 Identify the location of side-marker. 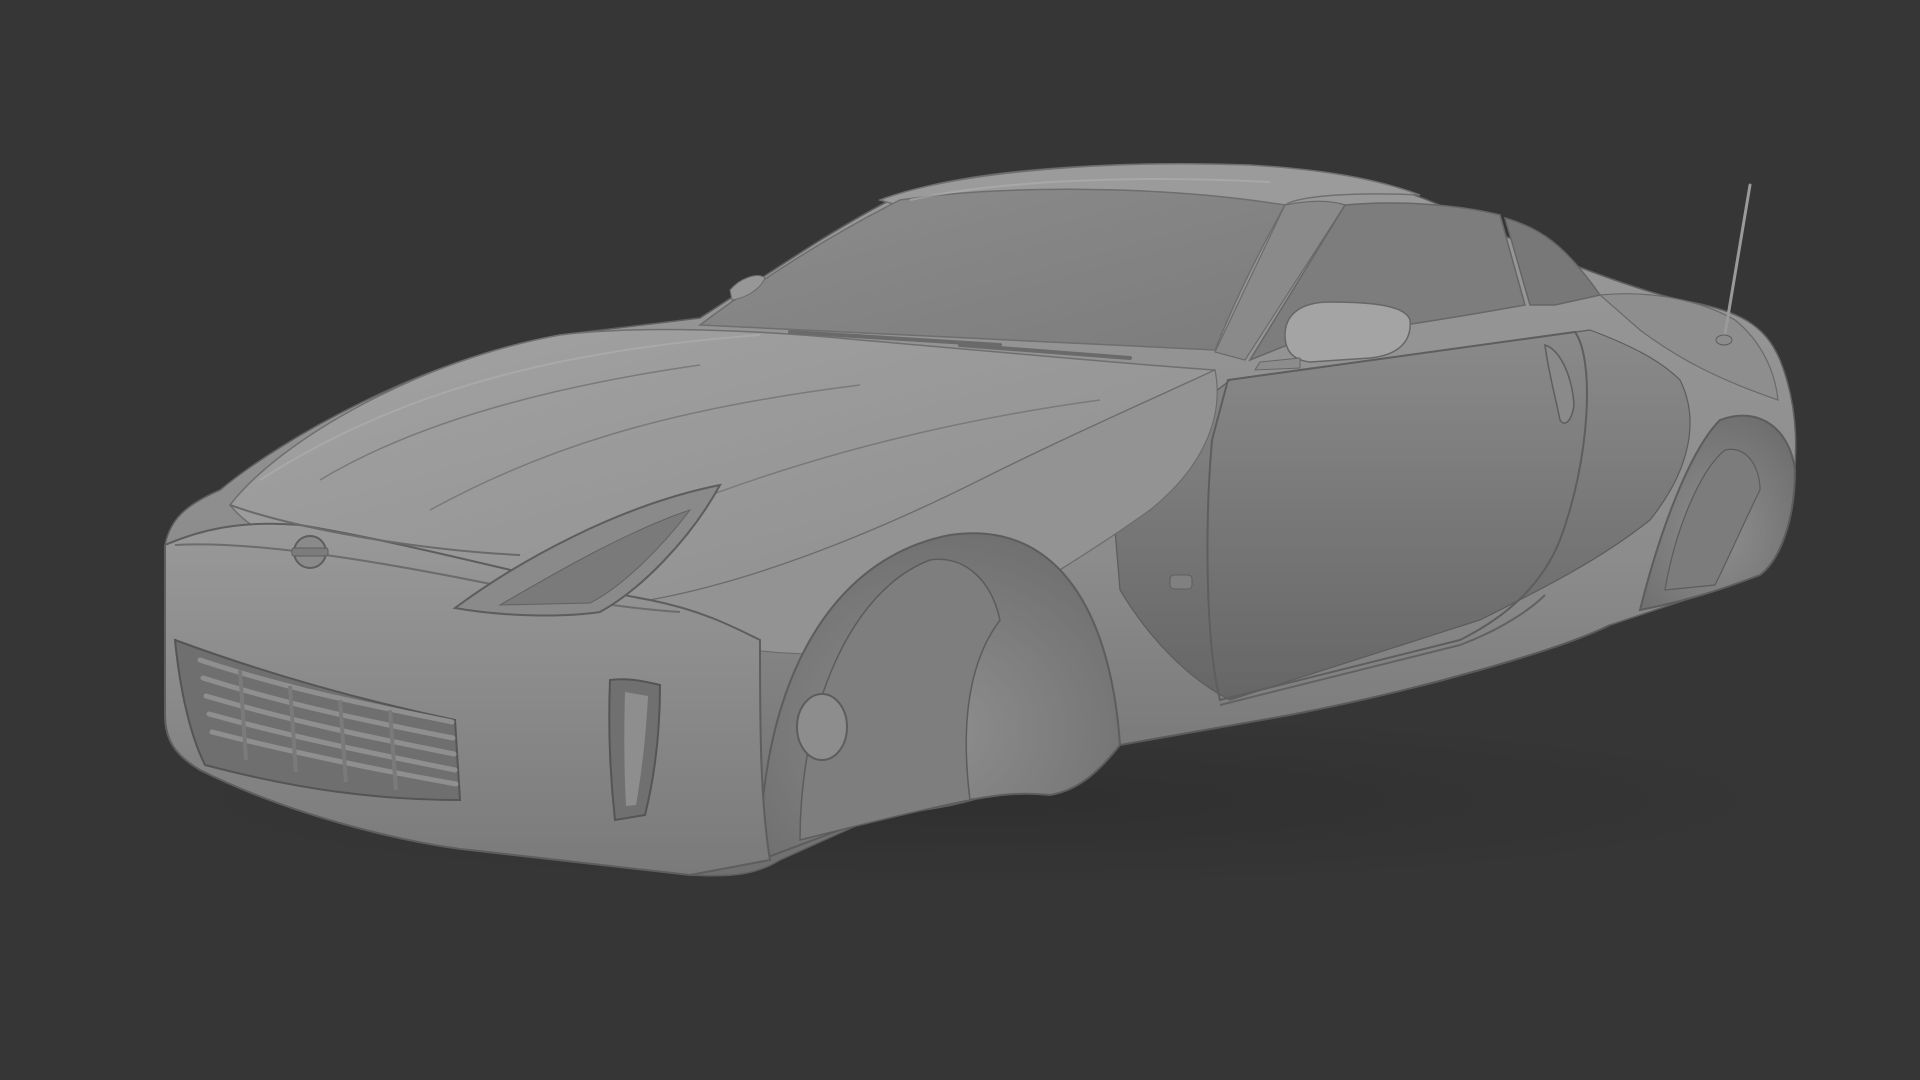
(1181, 582).